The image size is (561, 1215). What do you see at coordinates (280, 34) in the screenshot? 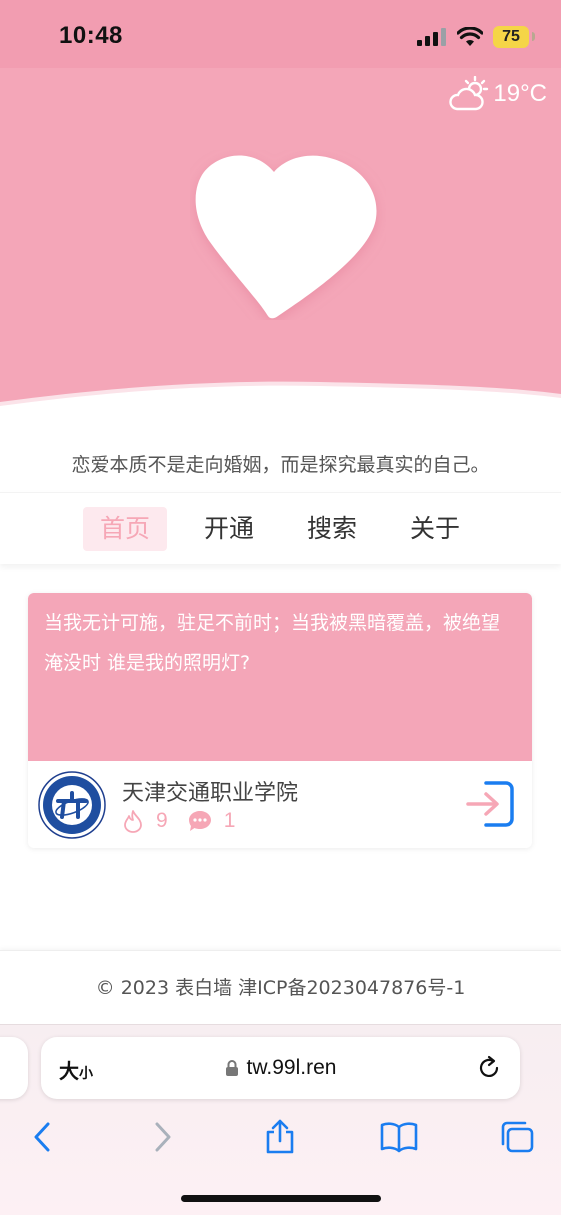
I see `status-bar: 10:48 75` at bounding box center [280, 34].